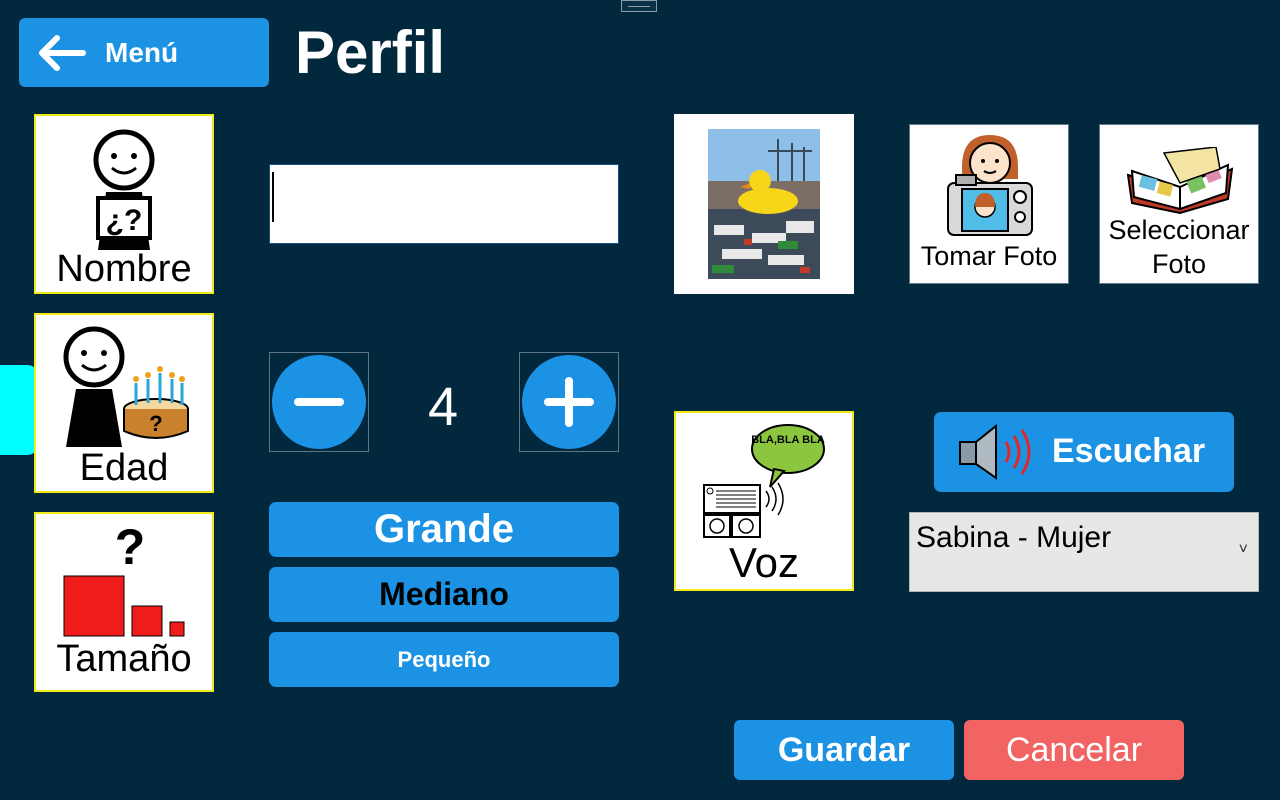 The height and width of the screenshot is (800, 1280). Describe the element at coordinates (1129, 451) in the screenshot. I see `listen-button-label: Escuchar` at that location.